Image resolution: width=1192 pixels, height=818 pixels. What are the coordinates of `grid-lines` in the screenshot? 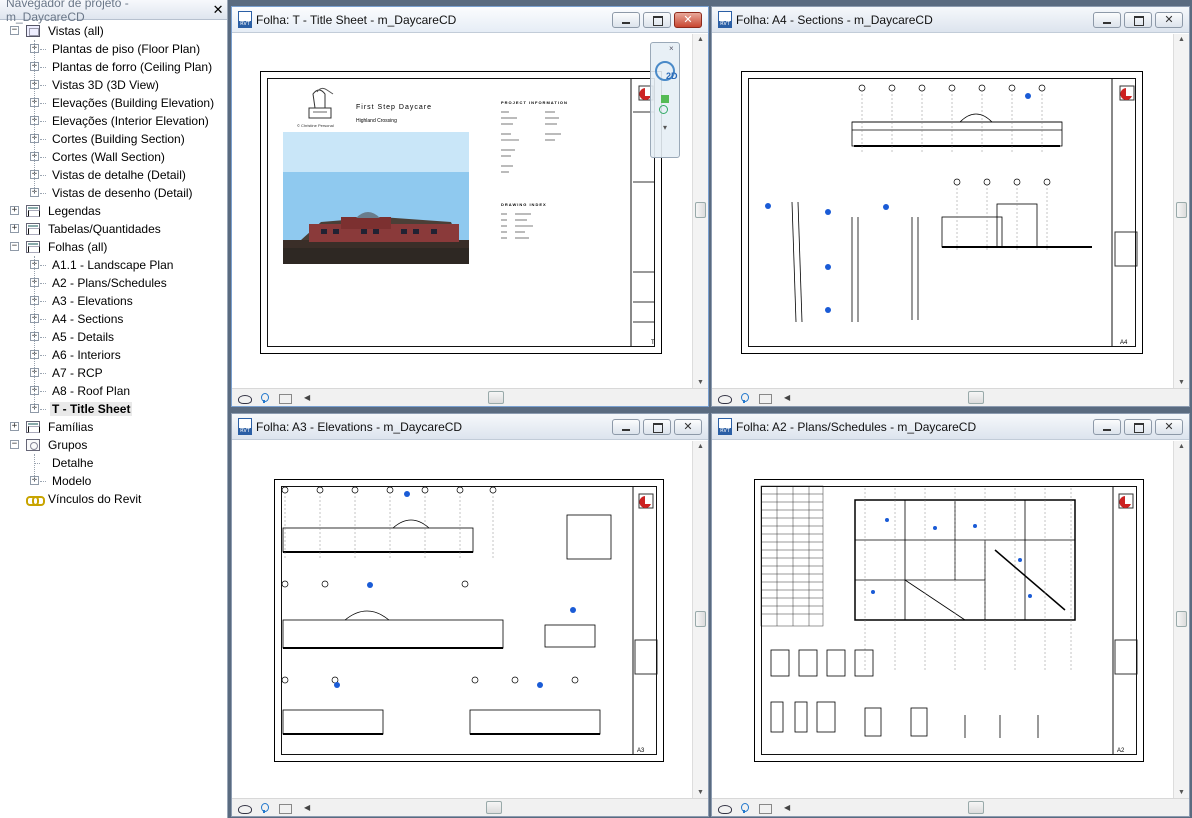 It's located at (968, 579).